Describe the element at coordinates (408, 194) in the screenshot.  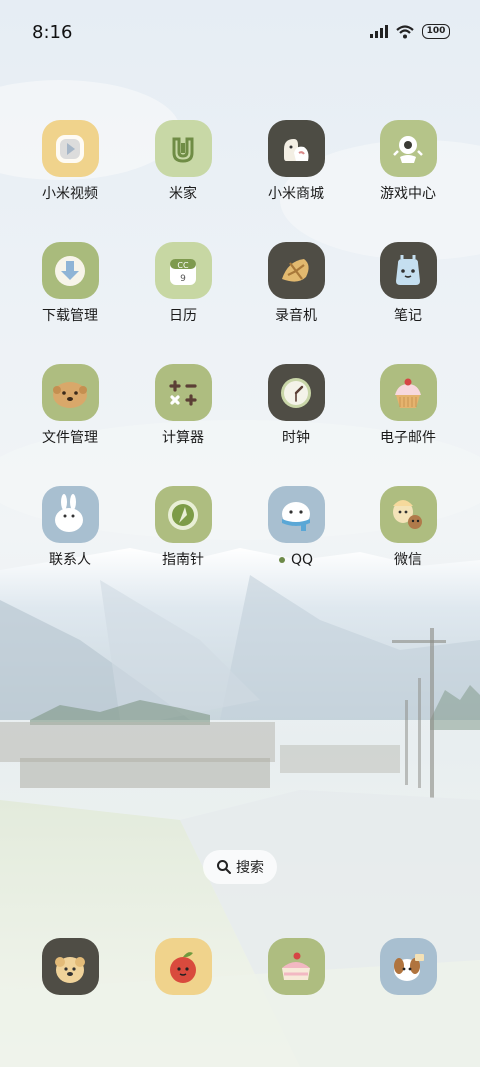
I see `app-label: 游戏中心` at that location.